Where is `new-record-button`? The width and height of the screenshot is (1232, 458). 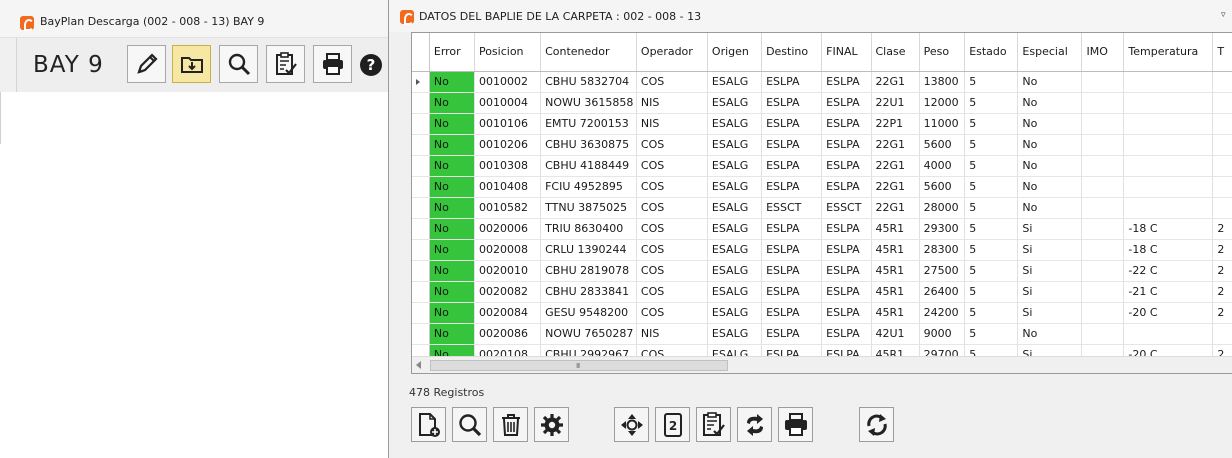 new-record-button is located at coordinates (428, 424).